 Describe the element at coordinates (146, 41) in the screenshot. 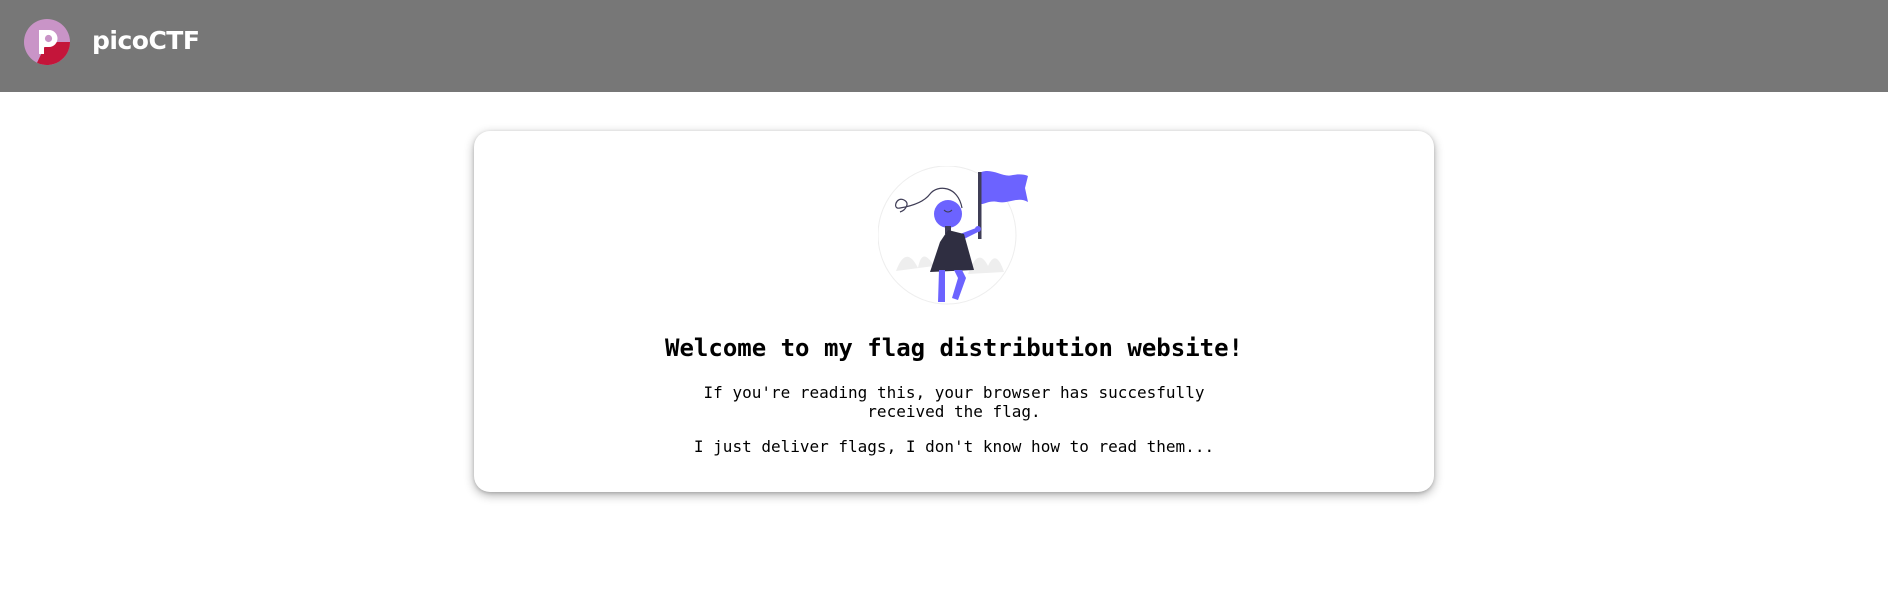

I see `brand-name: picoCTF` at that location.